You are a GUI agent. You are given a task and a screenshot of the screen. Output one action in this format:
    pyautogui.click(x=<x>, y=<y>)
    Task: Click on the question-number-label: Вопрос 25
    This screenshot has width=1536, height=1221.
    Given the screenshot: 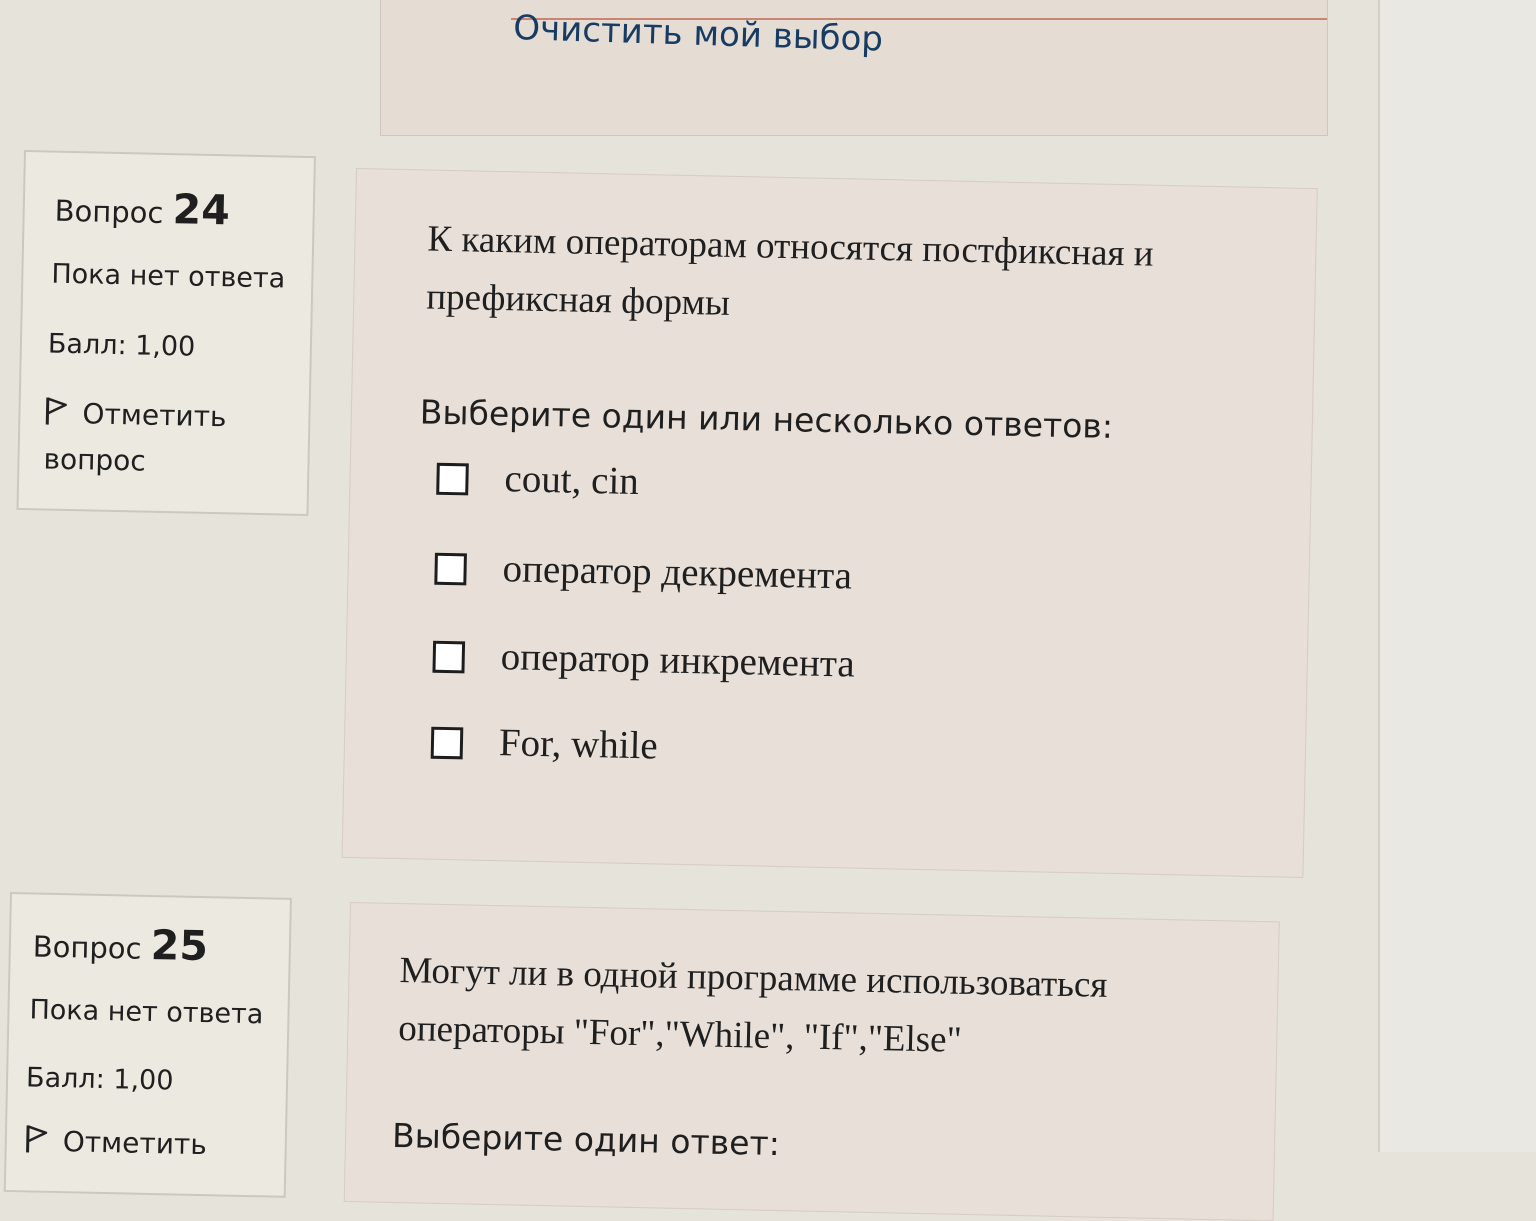 What is the action you would take?
    pyautogui.click(x=120, y=944)
    